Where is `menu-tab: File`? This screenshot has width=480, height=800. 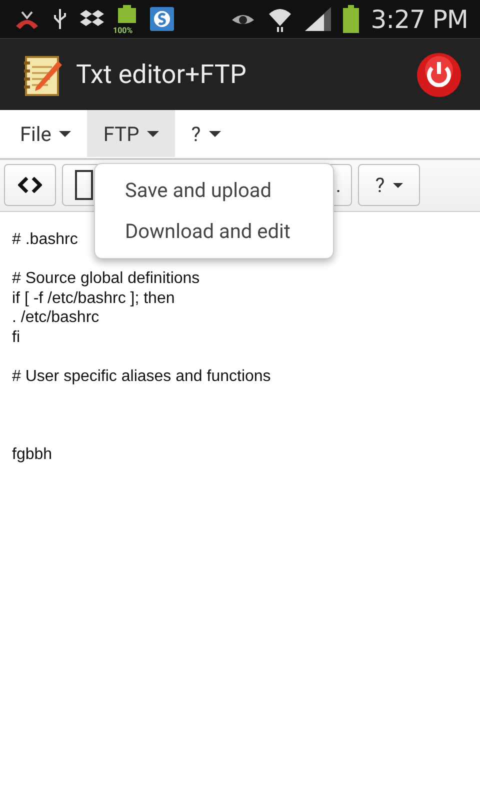 menu-tab: File is located at coordinates (46, 133).